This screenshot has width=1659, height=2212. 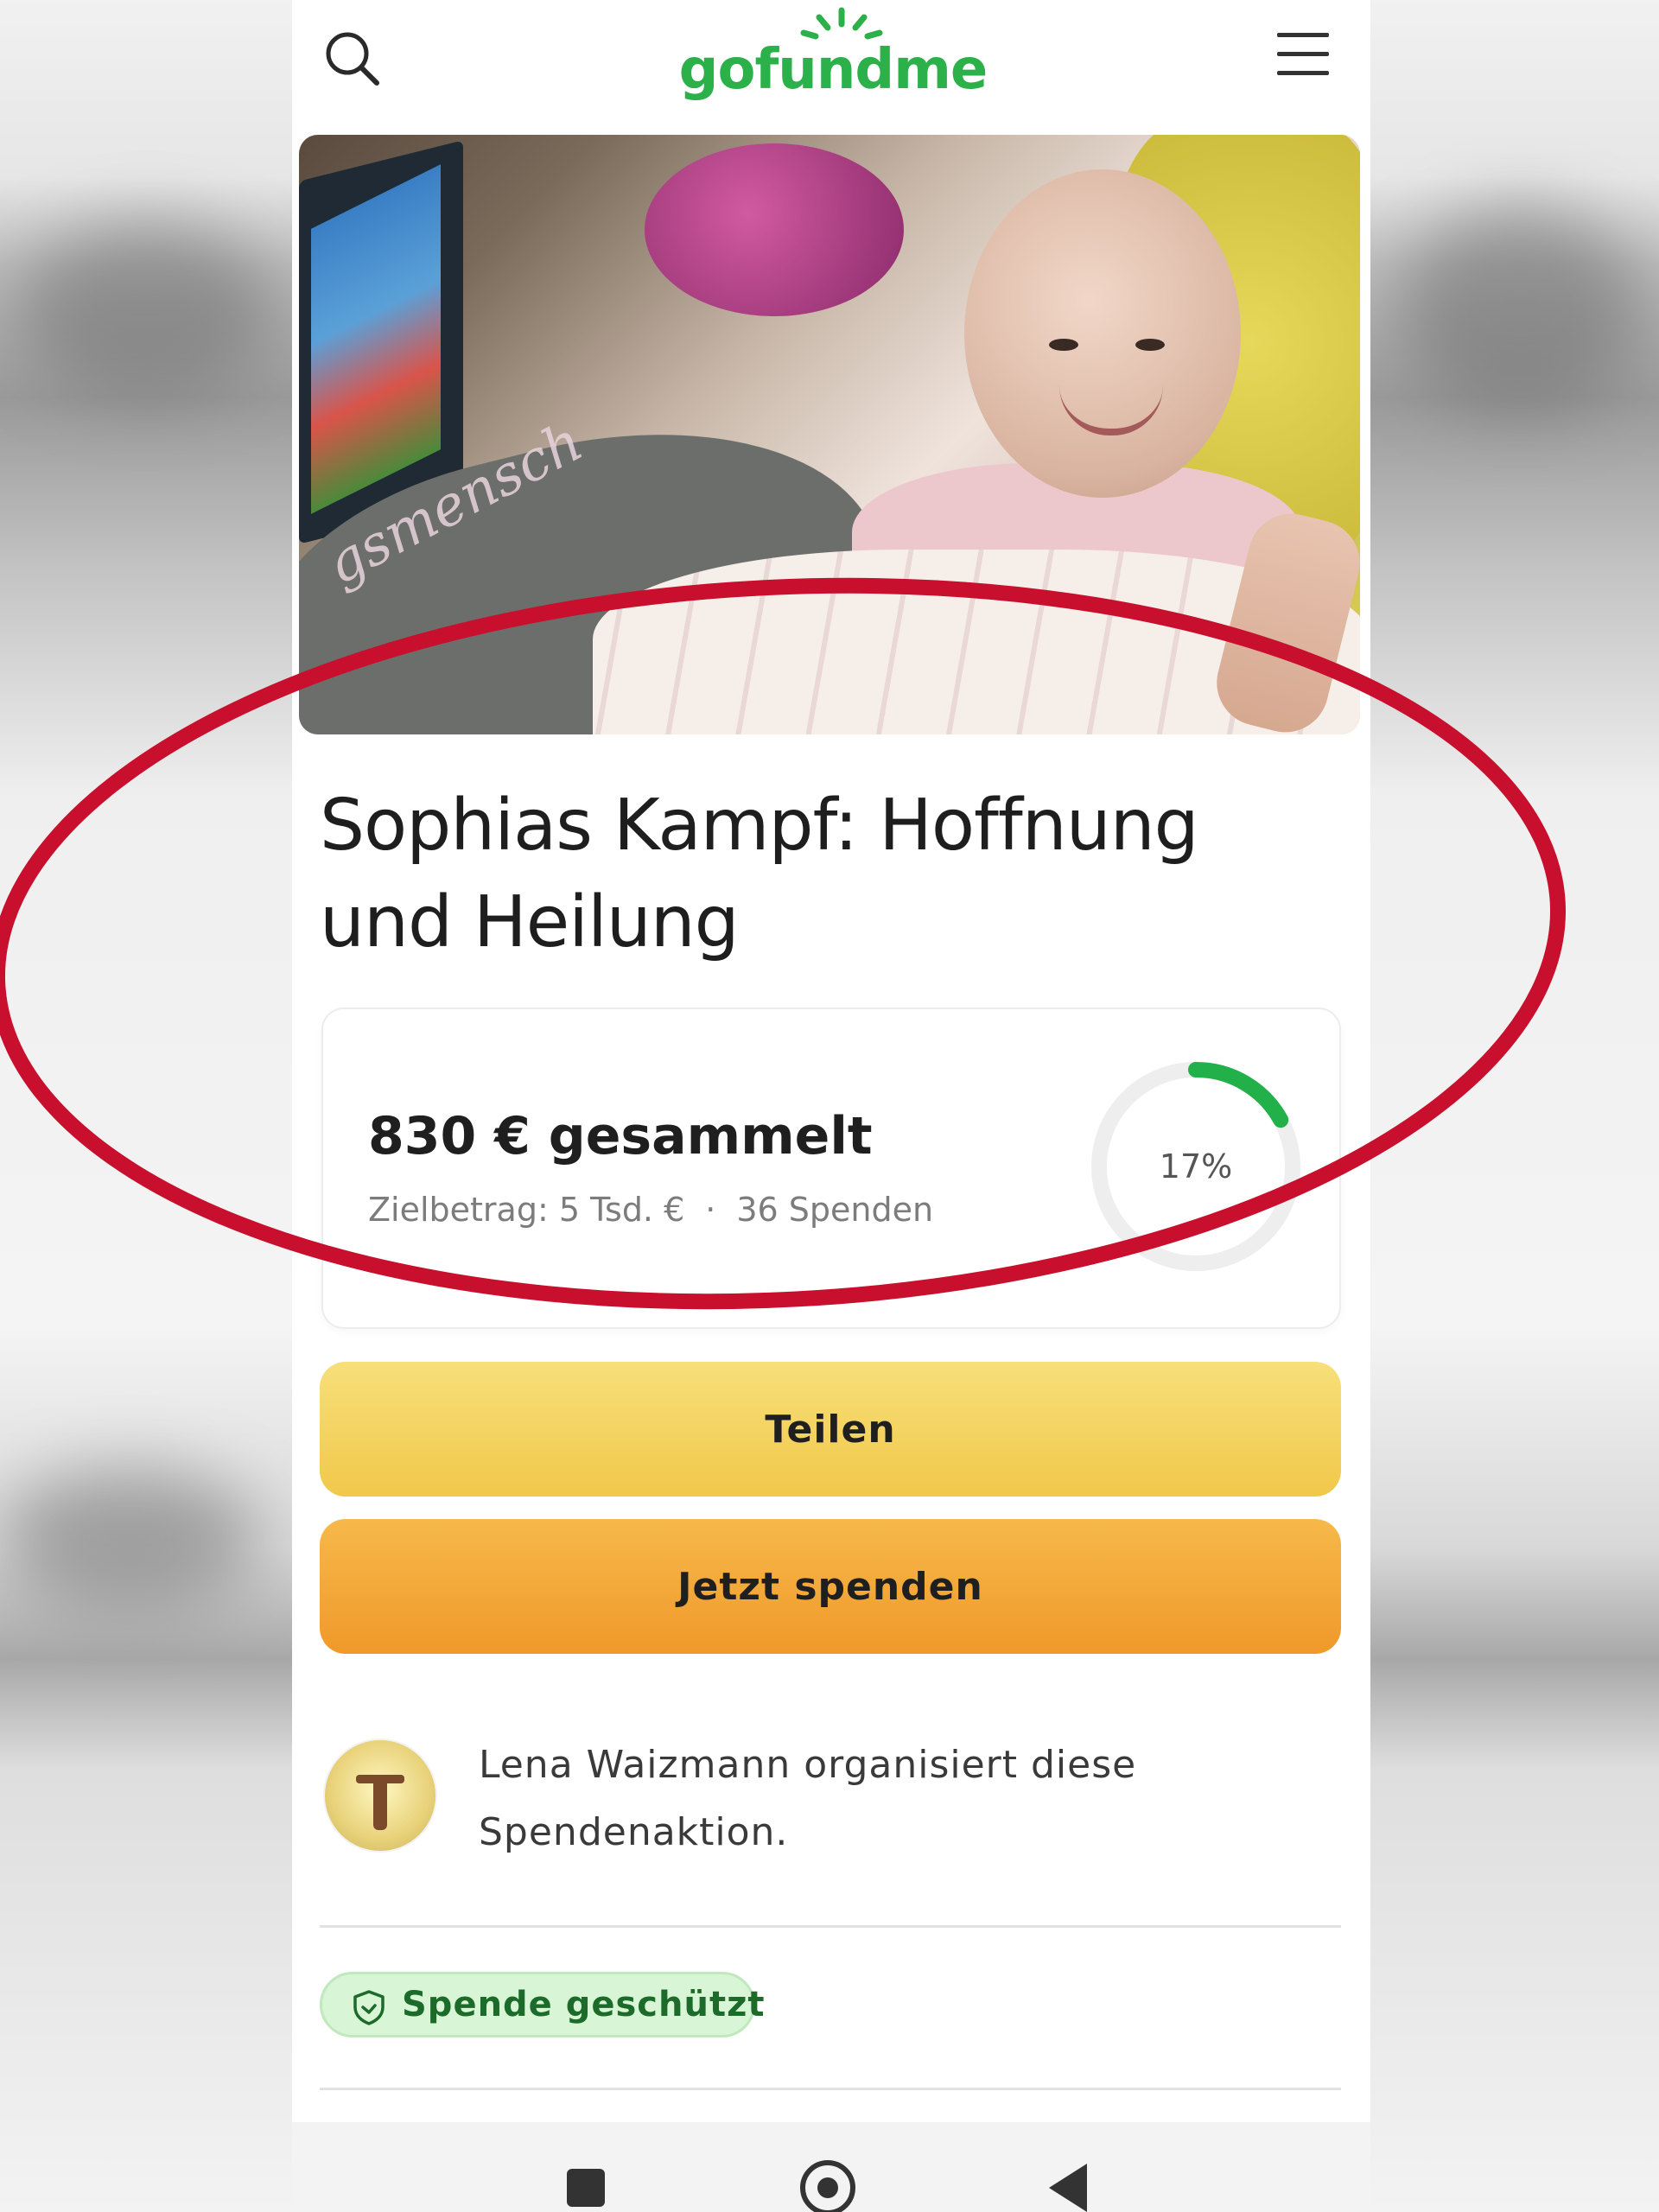 What do you see at coordinates (827, 2186) in the screenshot?
I see `home-icon` at bounding box center [827, 2186].